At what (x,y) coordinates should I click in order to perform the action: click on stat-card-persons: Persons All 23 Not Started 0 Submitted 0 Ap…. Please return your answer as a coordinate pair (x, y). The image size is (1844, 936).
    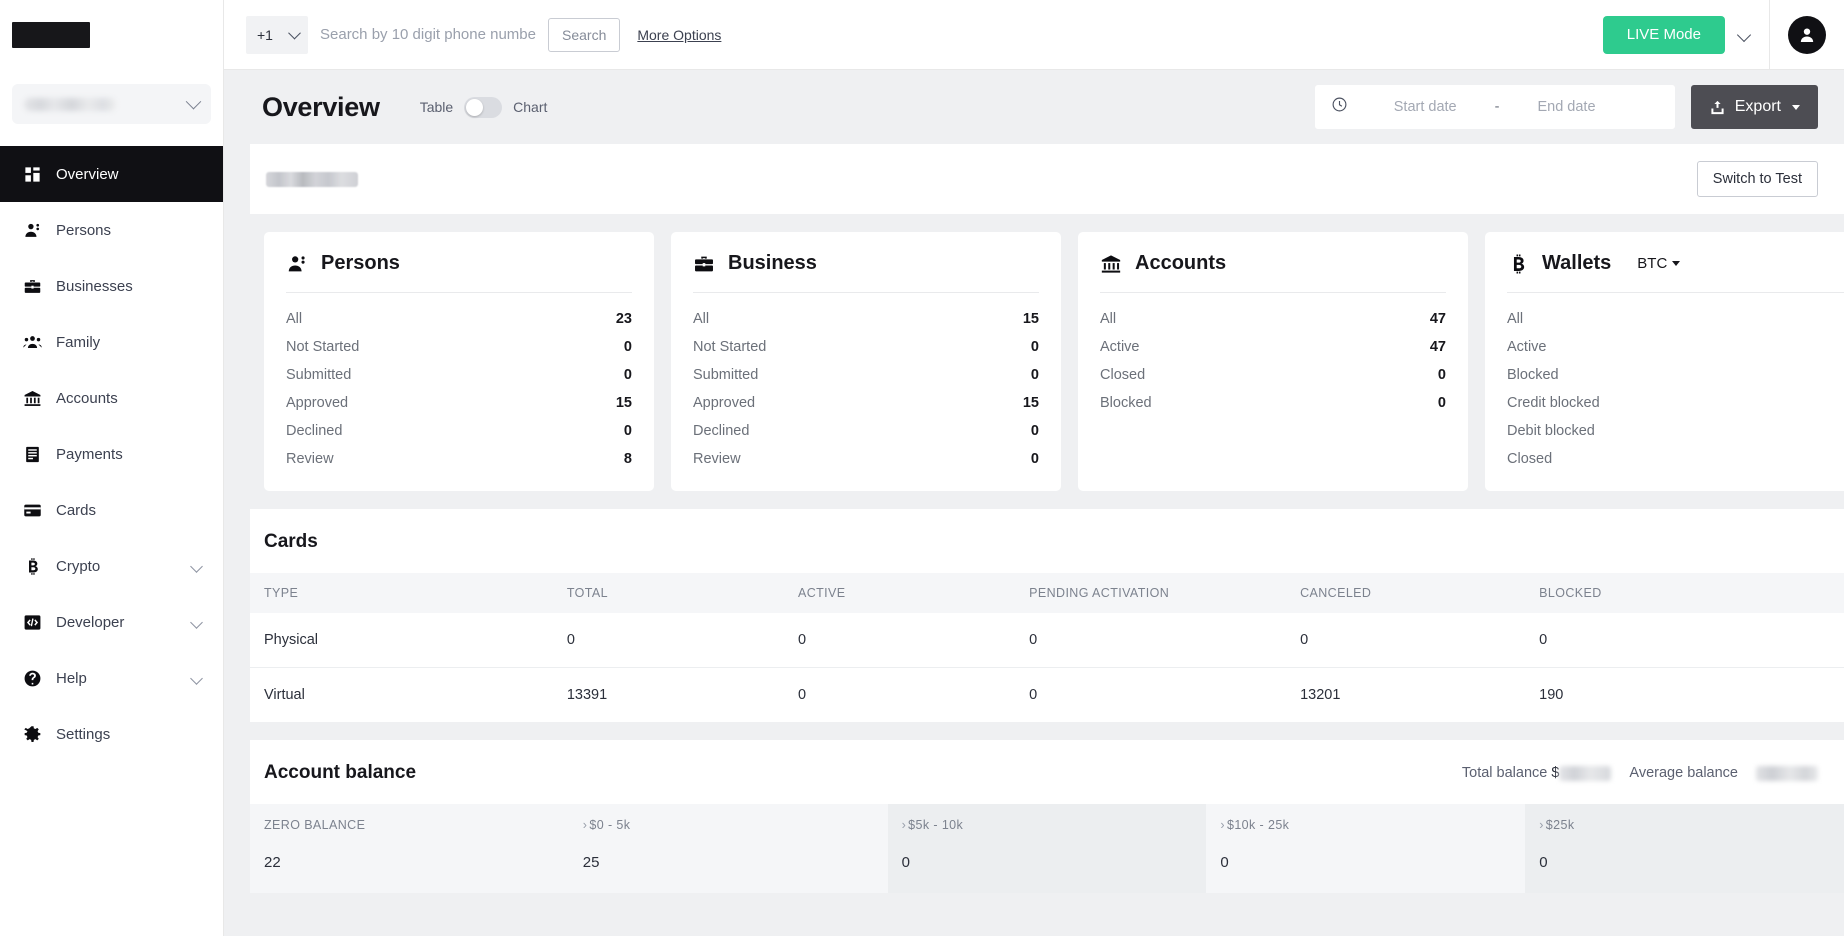
    Looking at the image, I should click on (459, 361).